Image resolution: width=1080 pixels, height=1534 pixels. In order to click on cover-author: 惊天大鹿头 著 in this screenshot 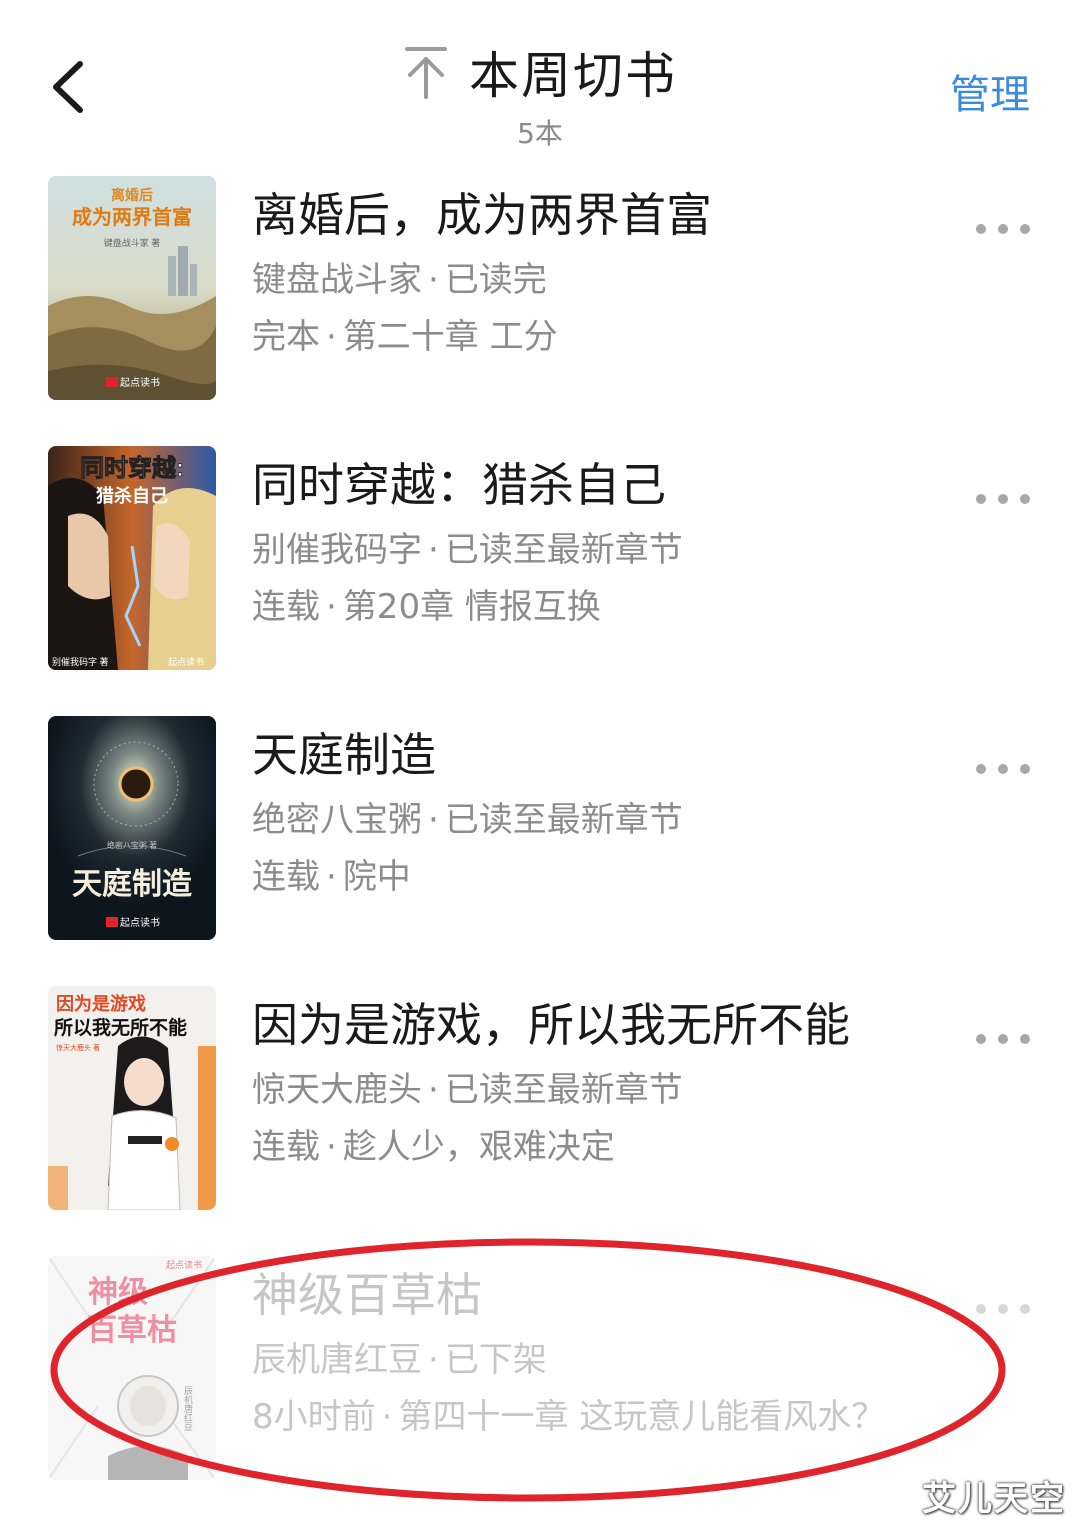, I will do `click(78, 1047)`.